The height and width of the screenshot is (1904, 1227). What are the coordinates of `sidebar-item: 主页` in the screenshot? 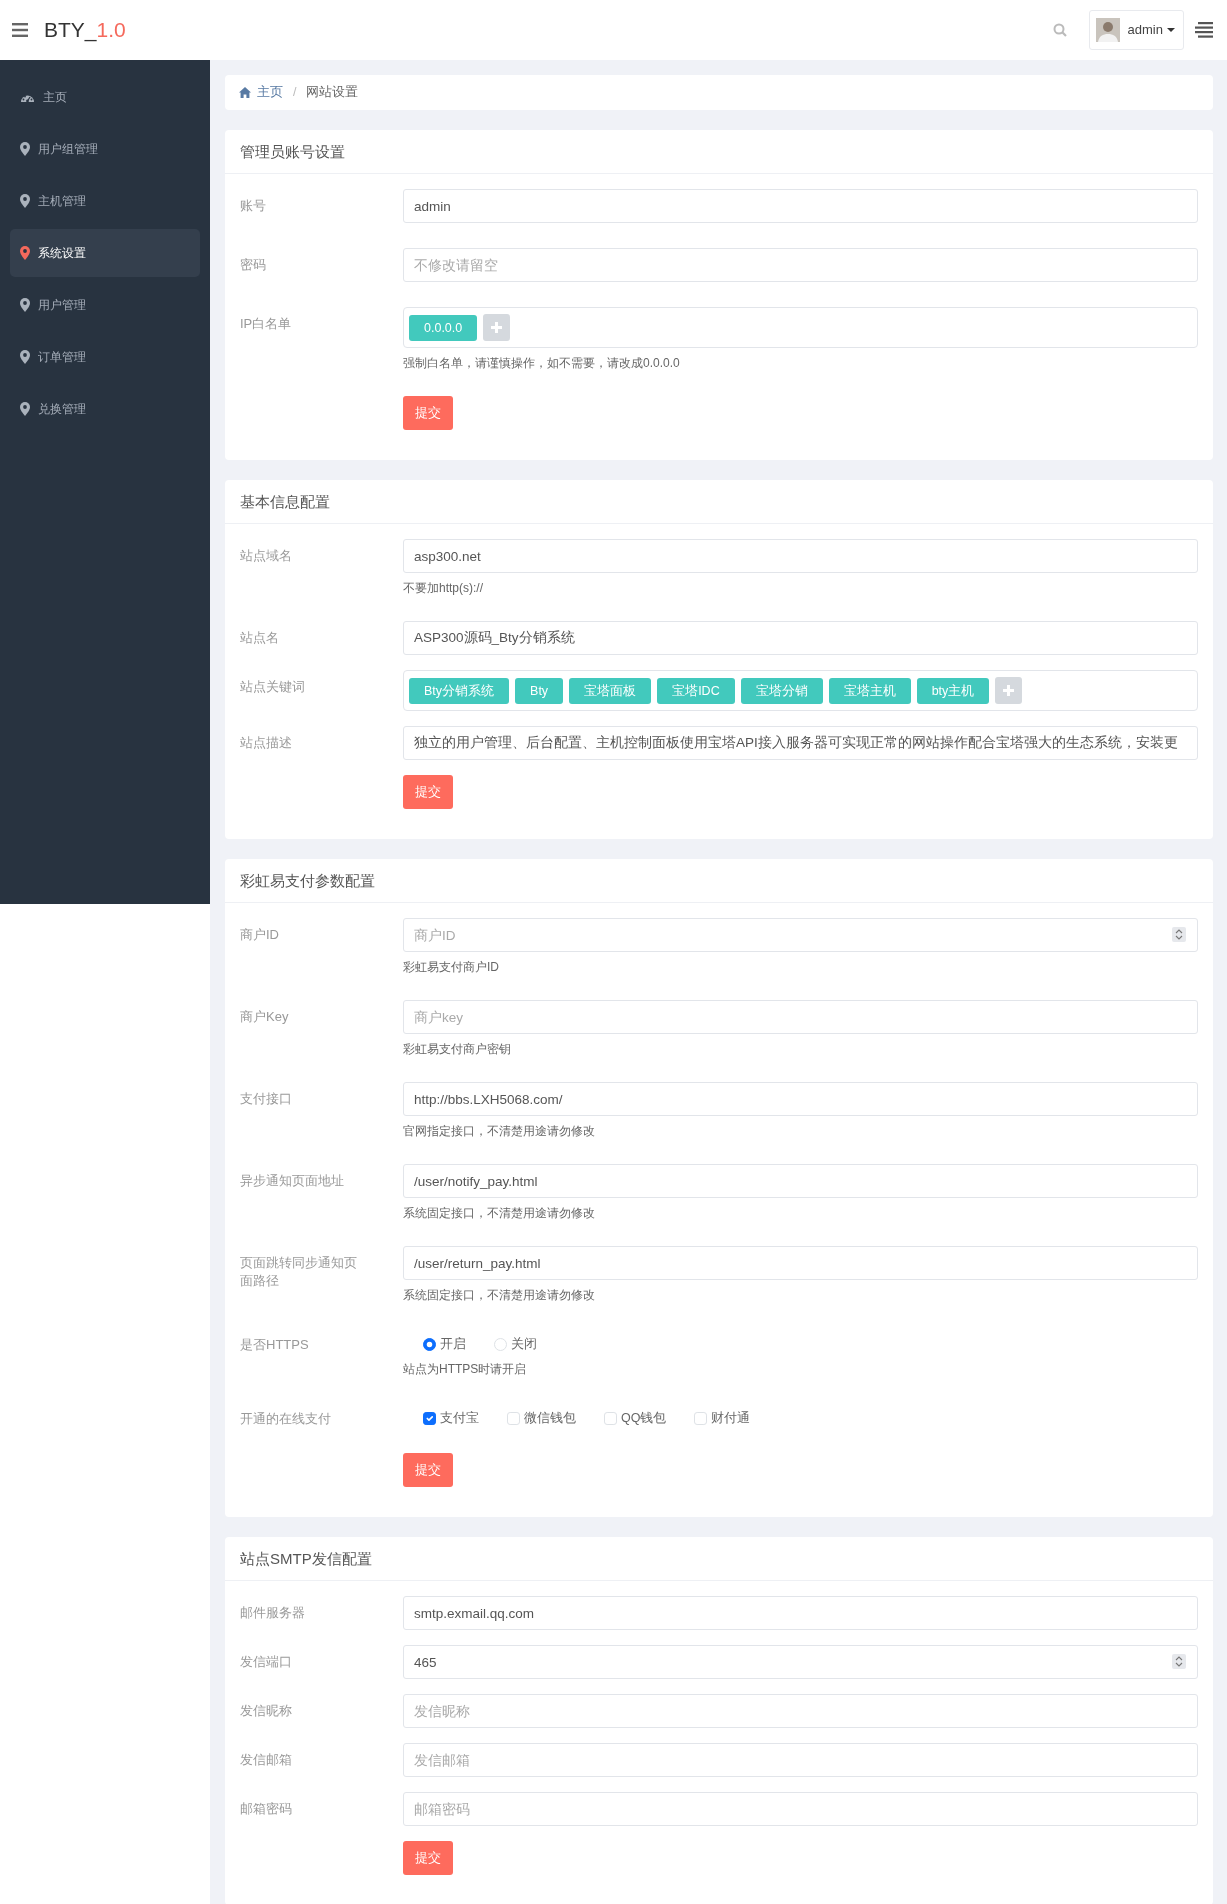 It's located at (105, 97).